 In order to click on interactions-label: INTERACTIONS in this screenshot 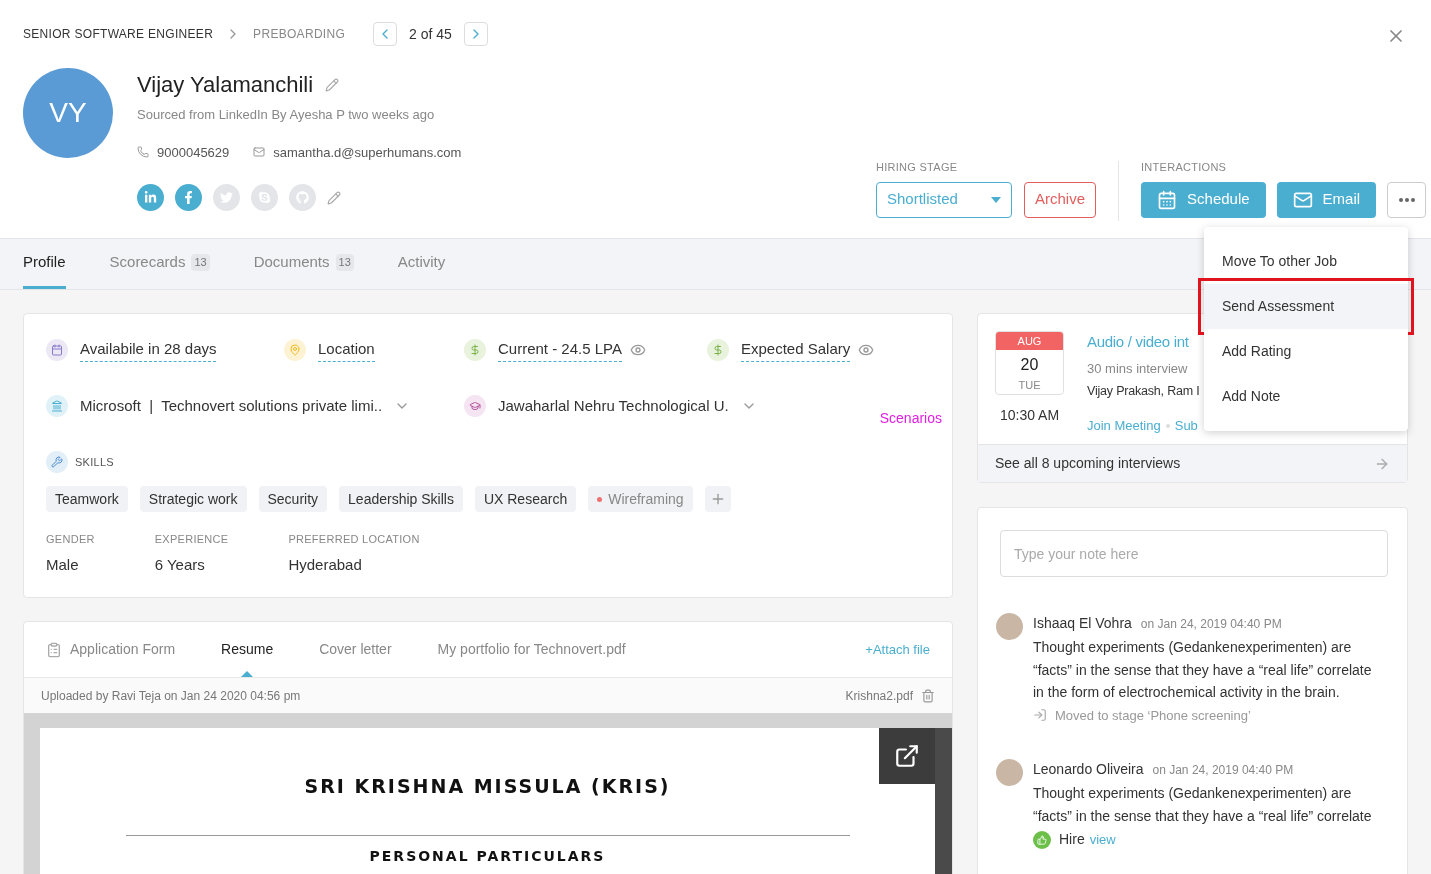, I will do `click(1184, 167)`.